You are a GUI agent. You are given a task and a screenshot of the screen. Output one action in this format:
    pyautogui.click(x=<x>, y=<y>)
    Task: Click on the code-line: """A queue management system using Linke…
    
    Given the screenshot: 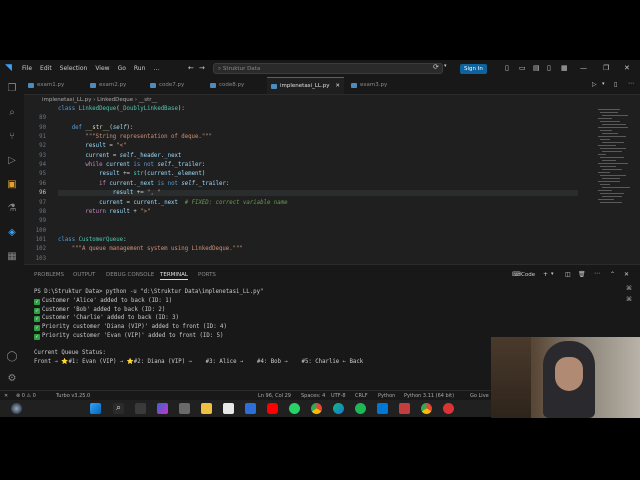 What is the action you would take?
    pyautogui.click(x=150, y=249)
    